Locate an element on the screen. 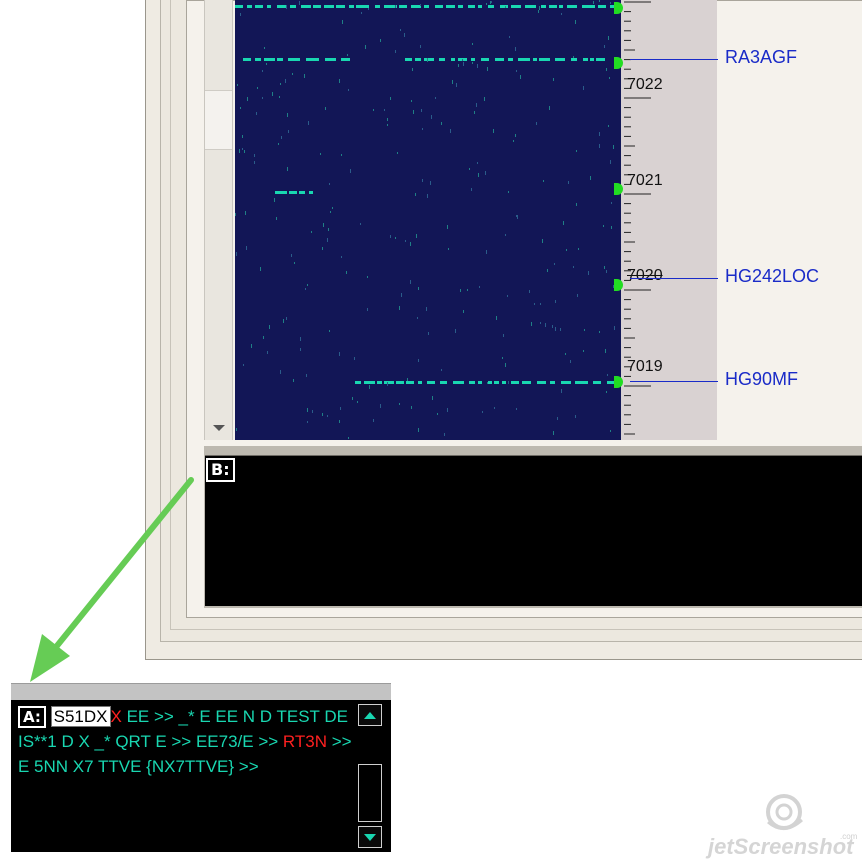 This screenshot has width=862, height=866. channel-tag-a: A: is located at coordinates (32, 717).